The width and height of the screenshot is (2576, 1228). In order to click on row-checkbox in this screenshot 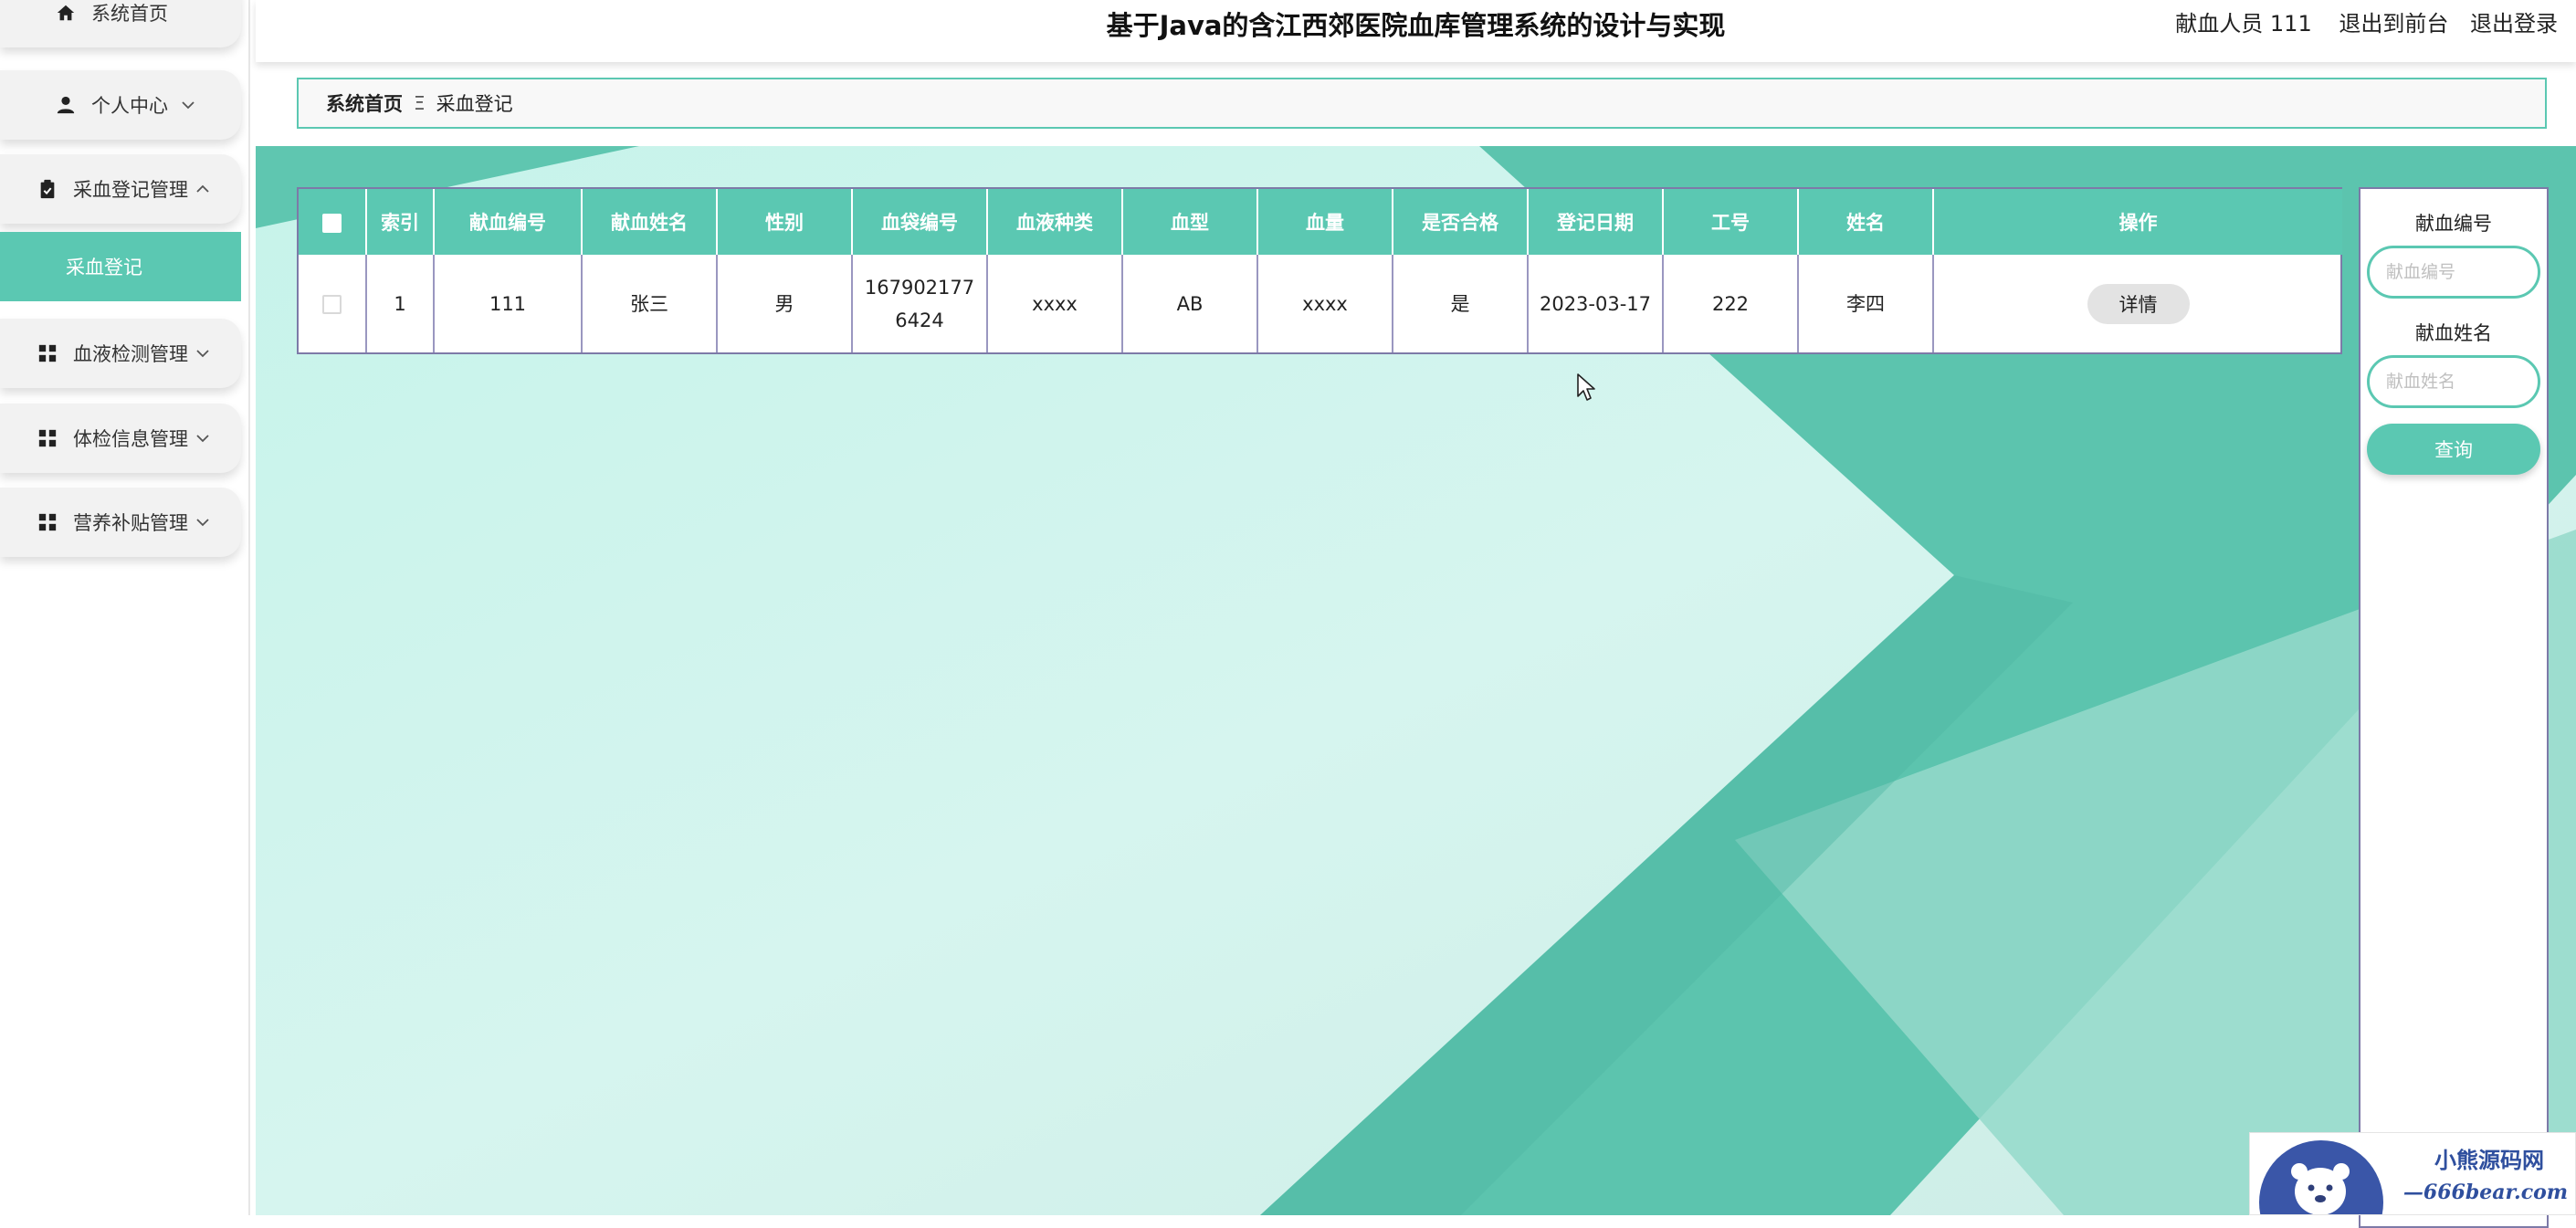, I will do `click(332, 304)`.